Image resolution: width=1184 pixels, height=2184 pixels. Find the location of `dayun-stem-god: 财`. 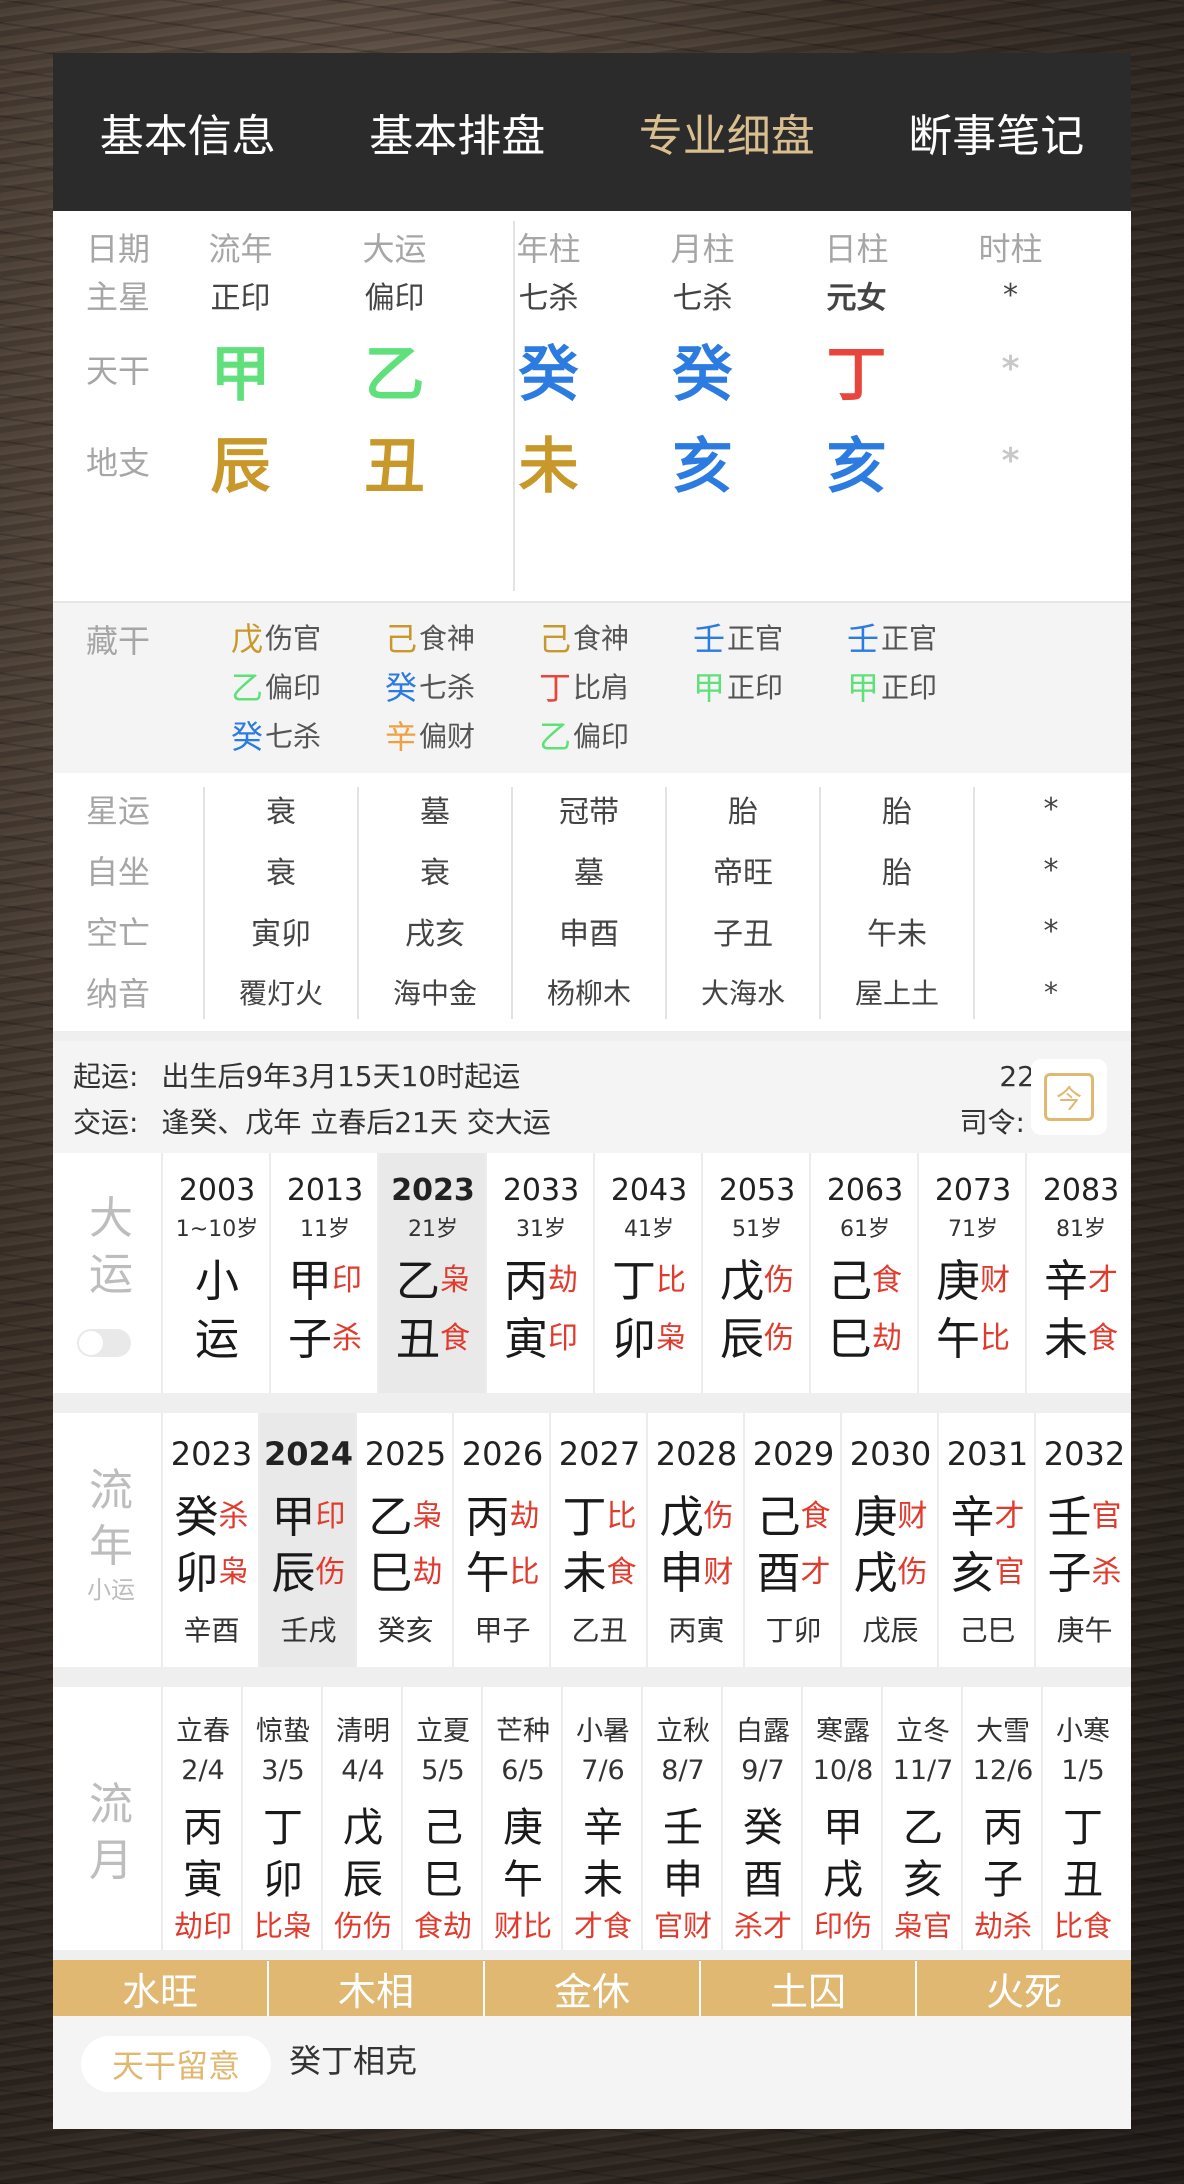

dayun-stem-god: 财 is located at coordinates (995, 1280).